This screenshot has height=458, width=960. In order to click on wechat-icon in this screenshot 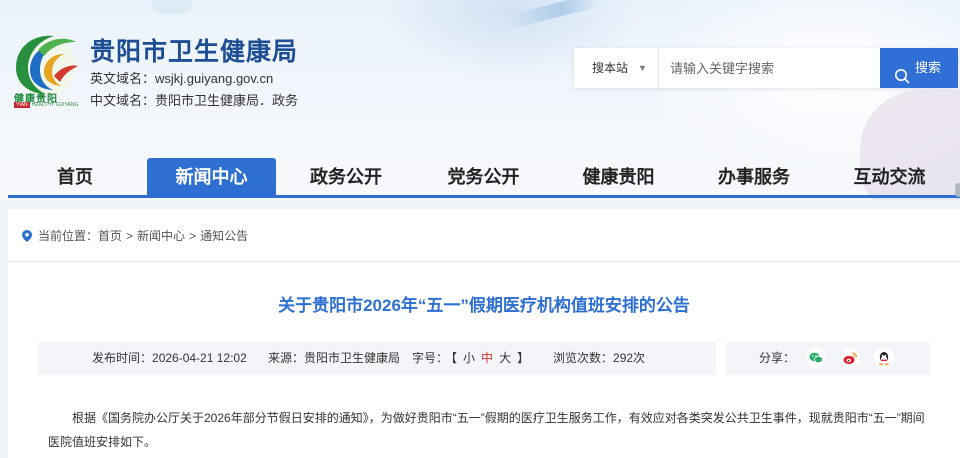, I will do `click(816, 358)`.